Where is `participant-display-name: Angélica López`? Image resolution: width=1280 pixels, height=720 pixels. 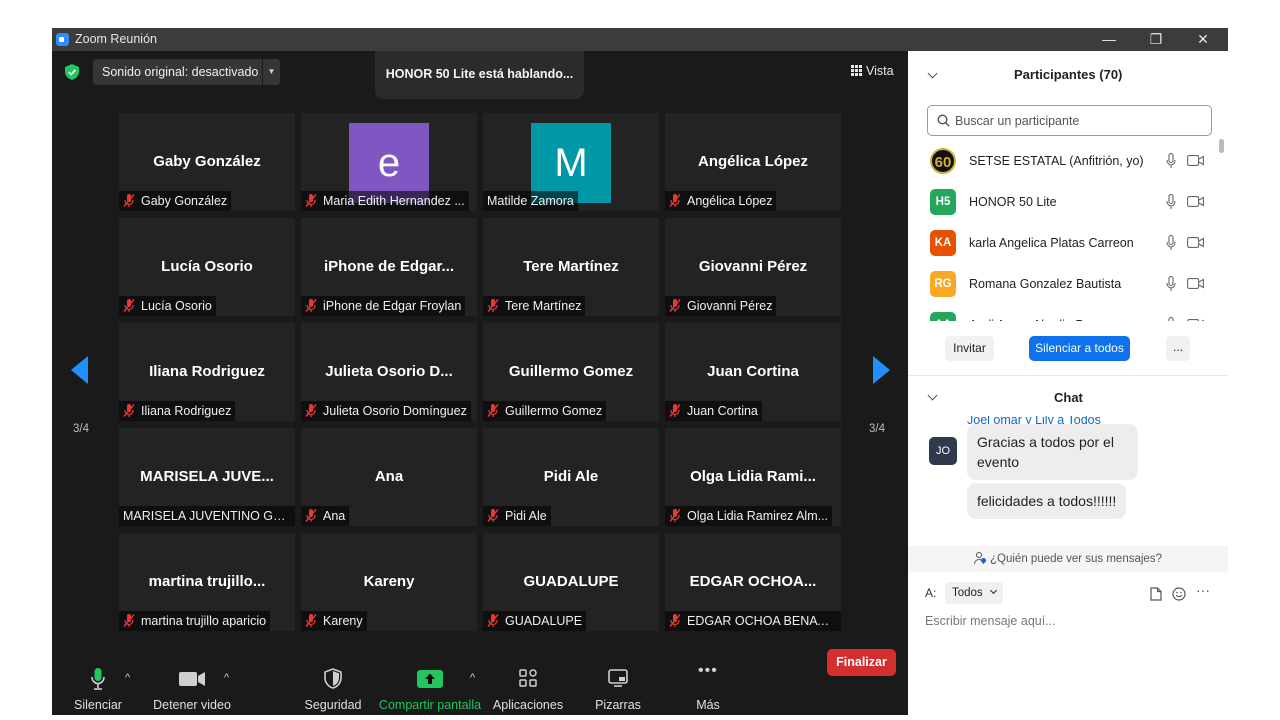 participant-display-name: Angélica López is located at coordinates (753, 161).